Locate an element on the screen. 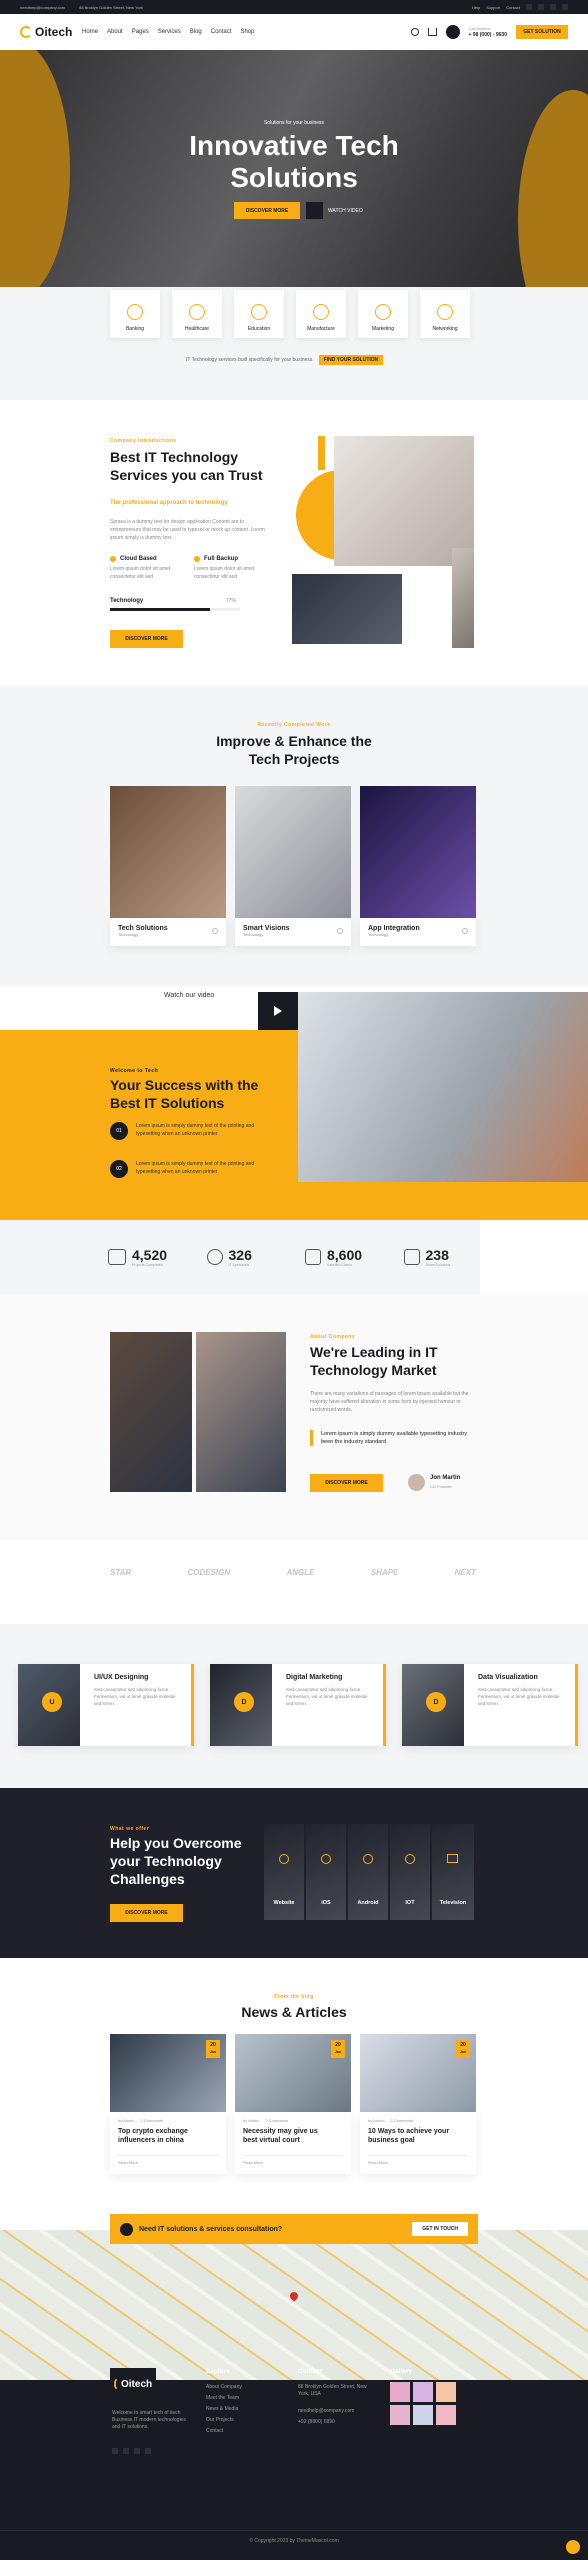 The width and height of the screenshot is (588, 2560). hero-discover-button: DISCOVER MORE is located at coordinates (267, 210).